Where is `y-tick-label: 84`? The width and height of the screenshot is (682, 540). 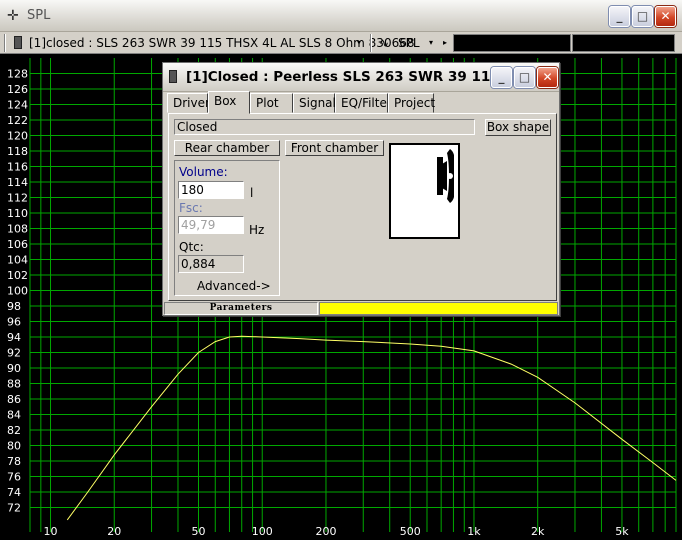
y-tick-label: 84 is located at coordinates (14, 415).